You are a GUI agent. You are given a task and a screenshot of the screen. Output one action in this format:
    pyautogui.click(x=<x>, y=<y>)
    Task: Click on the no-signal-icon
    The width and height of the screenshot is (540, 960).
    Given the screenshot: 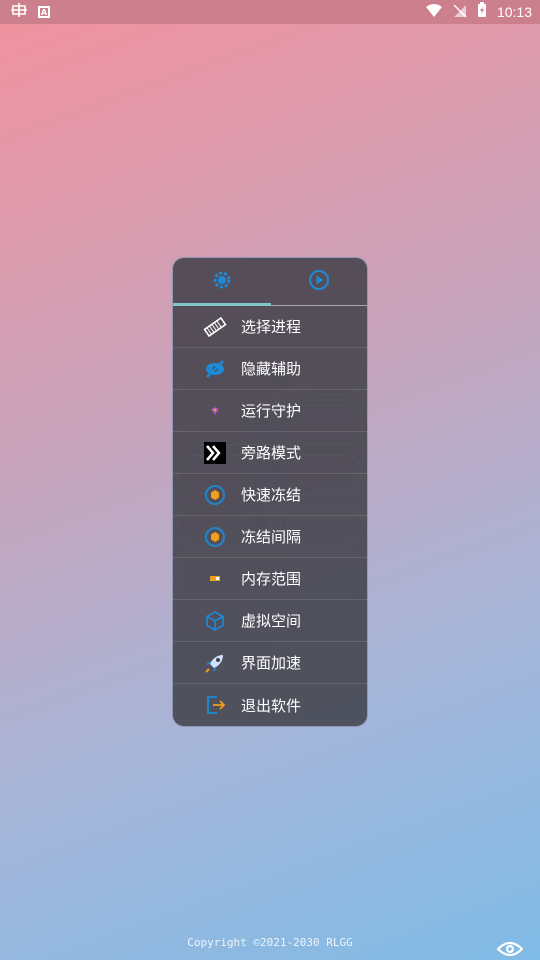 What is the action you would take?
    pyautogui.click(x=460, y=12)
    